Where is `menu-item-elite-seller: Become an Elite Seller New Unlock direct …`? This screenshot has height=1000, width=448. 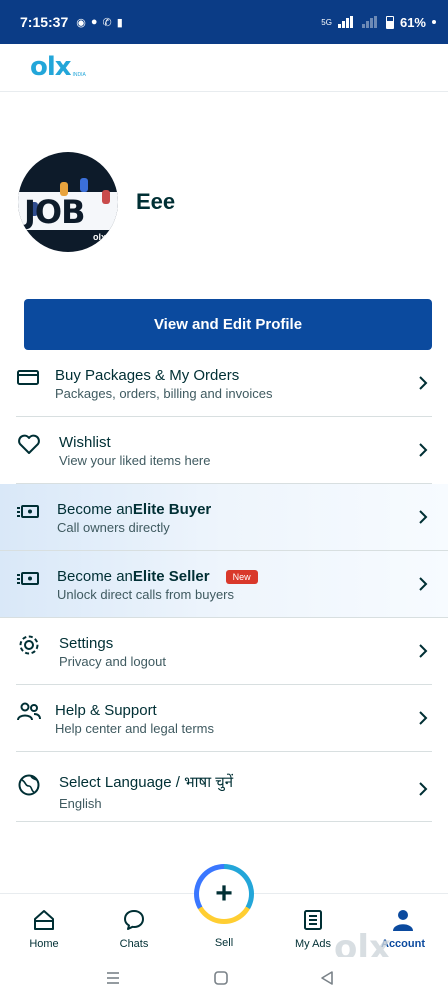
menu-item-elite-seller: Become an Elite Seller New Unlock direct … is located at coordinates (224, 584).